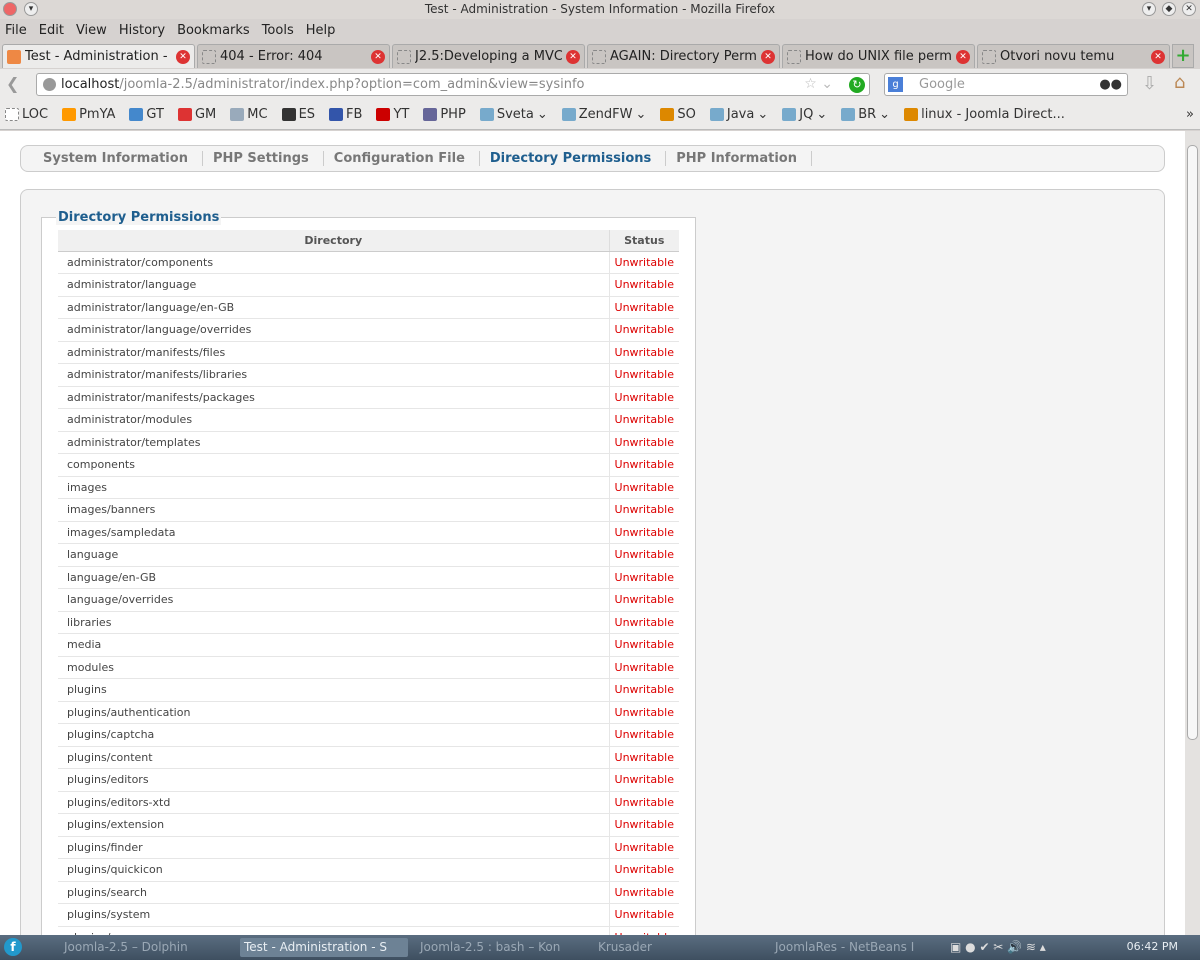  What do you see at coordinates (333, 285) in the screenshot?
I see `directory-cell: administrator/language` at bounding box center [333, 285].